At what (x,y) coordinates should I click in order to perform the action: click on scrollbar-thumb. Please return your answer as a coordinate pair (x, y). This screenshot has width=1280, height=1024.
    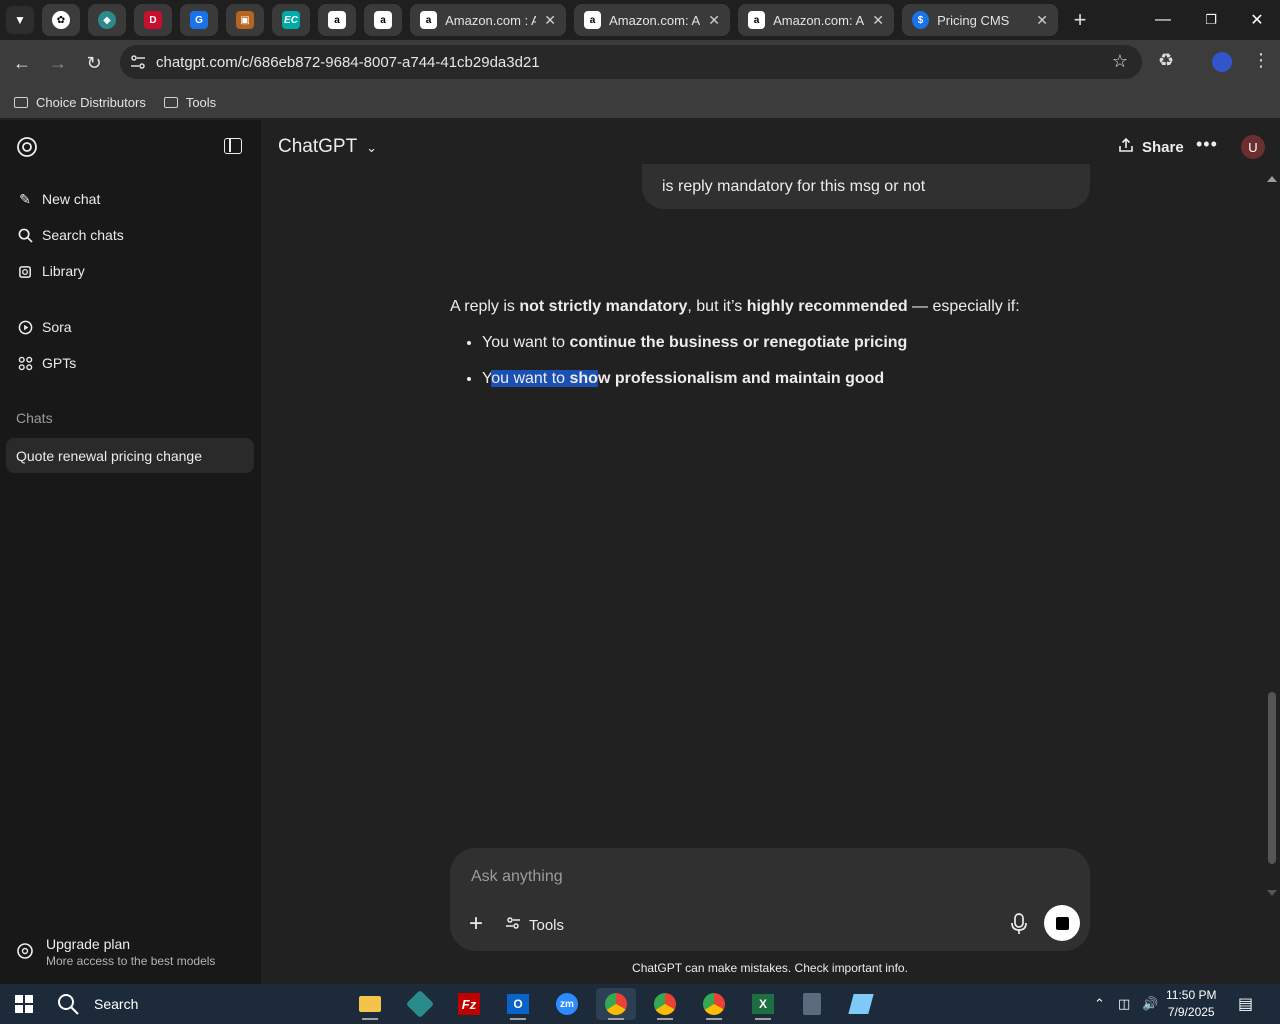
    Looking at the image, I should click on (1272, 778).